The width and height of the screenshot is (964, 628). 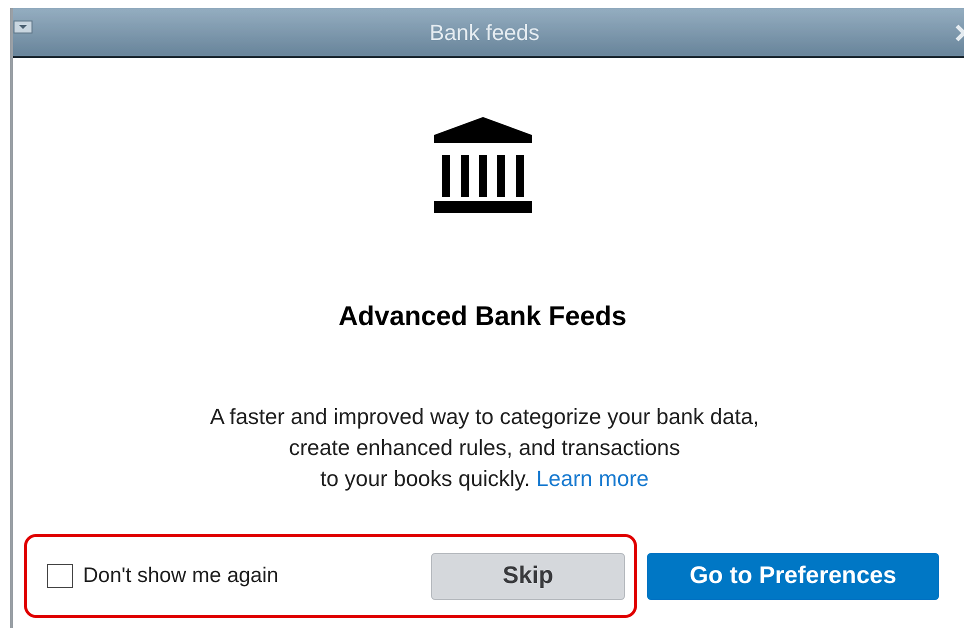 I want to click on description-text: A faster and improved way to categorize your bank data, create enhanced rules, and transactions to your books quickly. Learn more, so click(x=485, y=447).